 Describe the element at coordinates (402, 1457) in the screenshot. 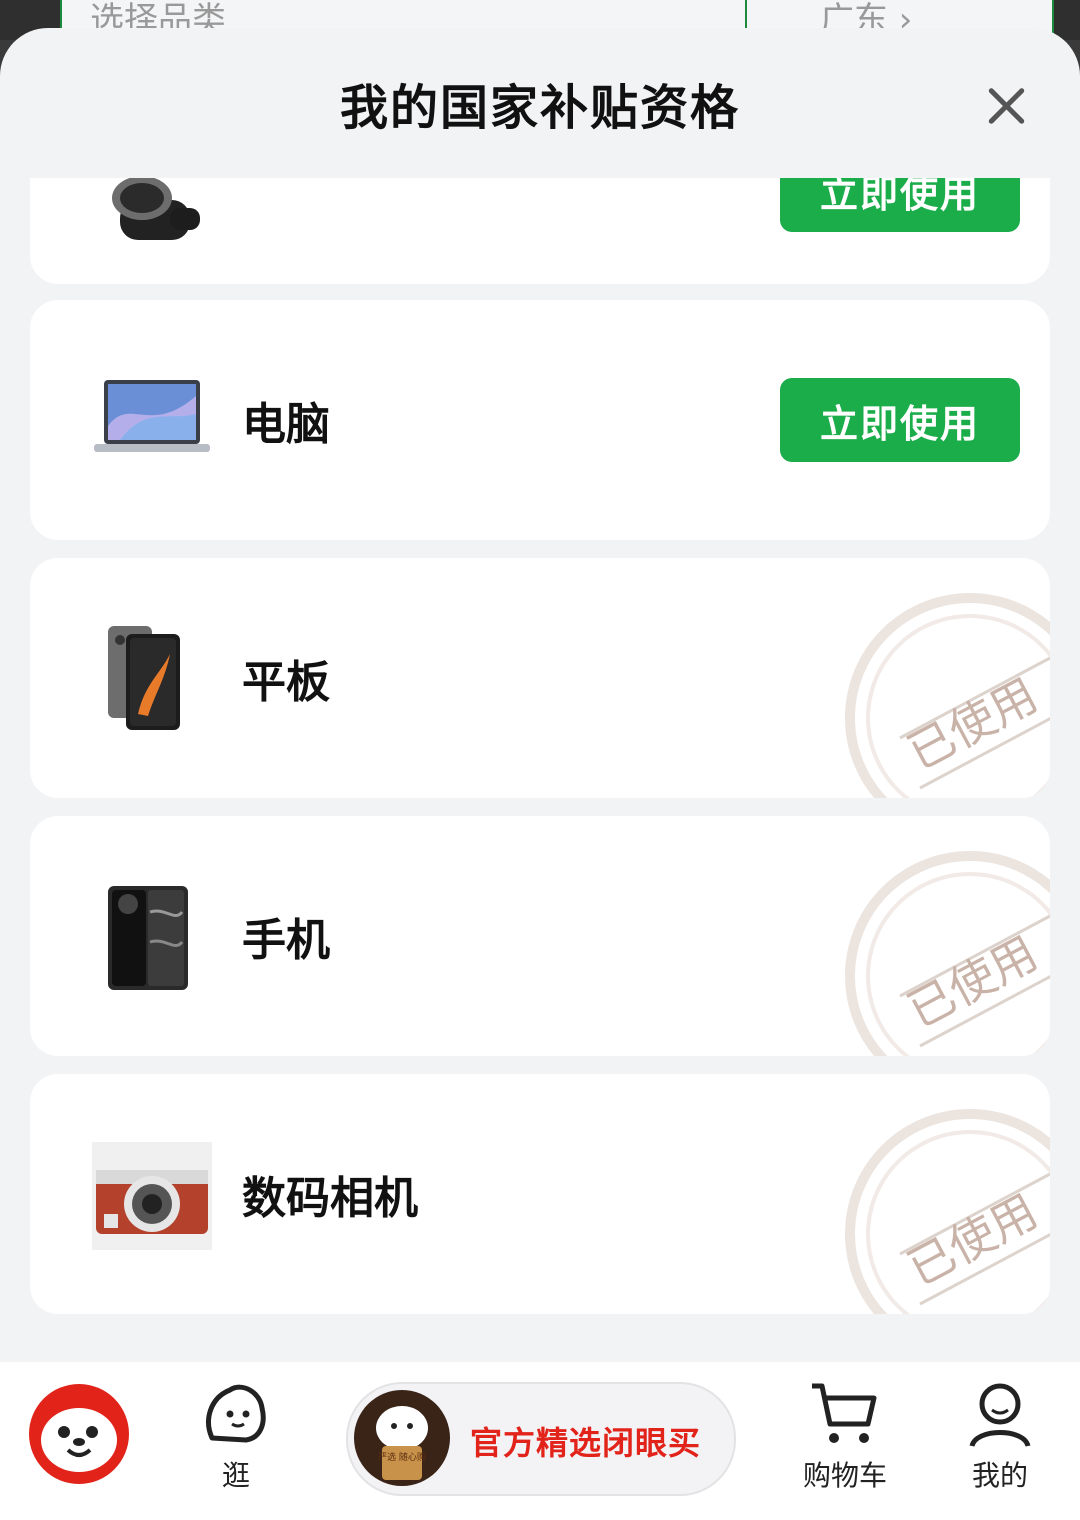

I see `promo-badge-text: 严选 随心购` at that location.